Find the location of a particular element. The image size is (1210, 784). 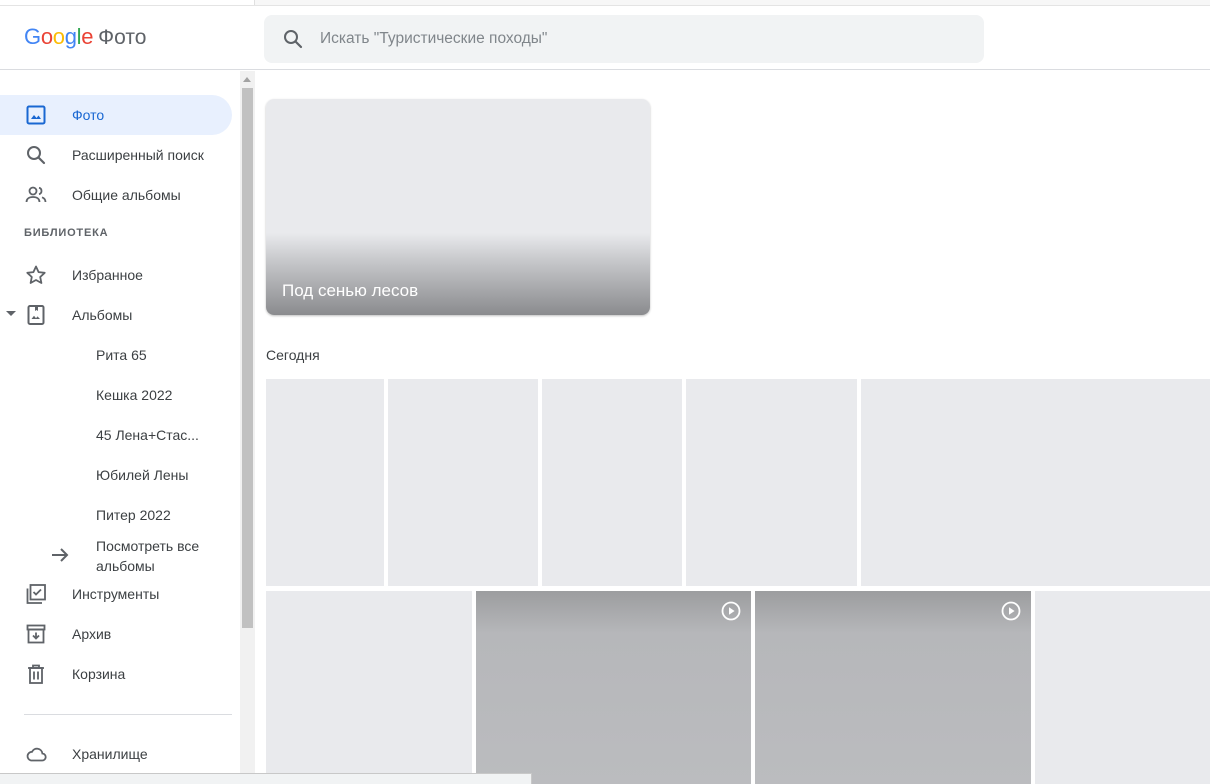

memory-title: Под сенью лесов is located at coordinates (350, 290).